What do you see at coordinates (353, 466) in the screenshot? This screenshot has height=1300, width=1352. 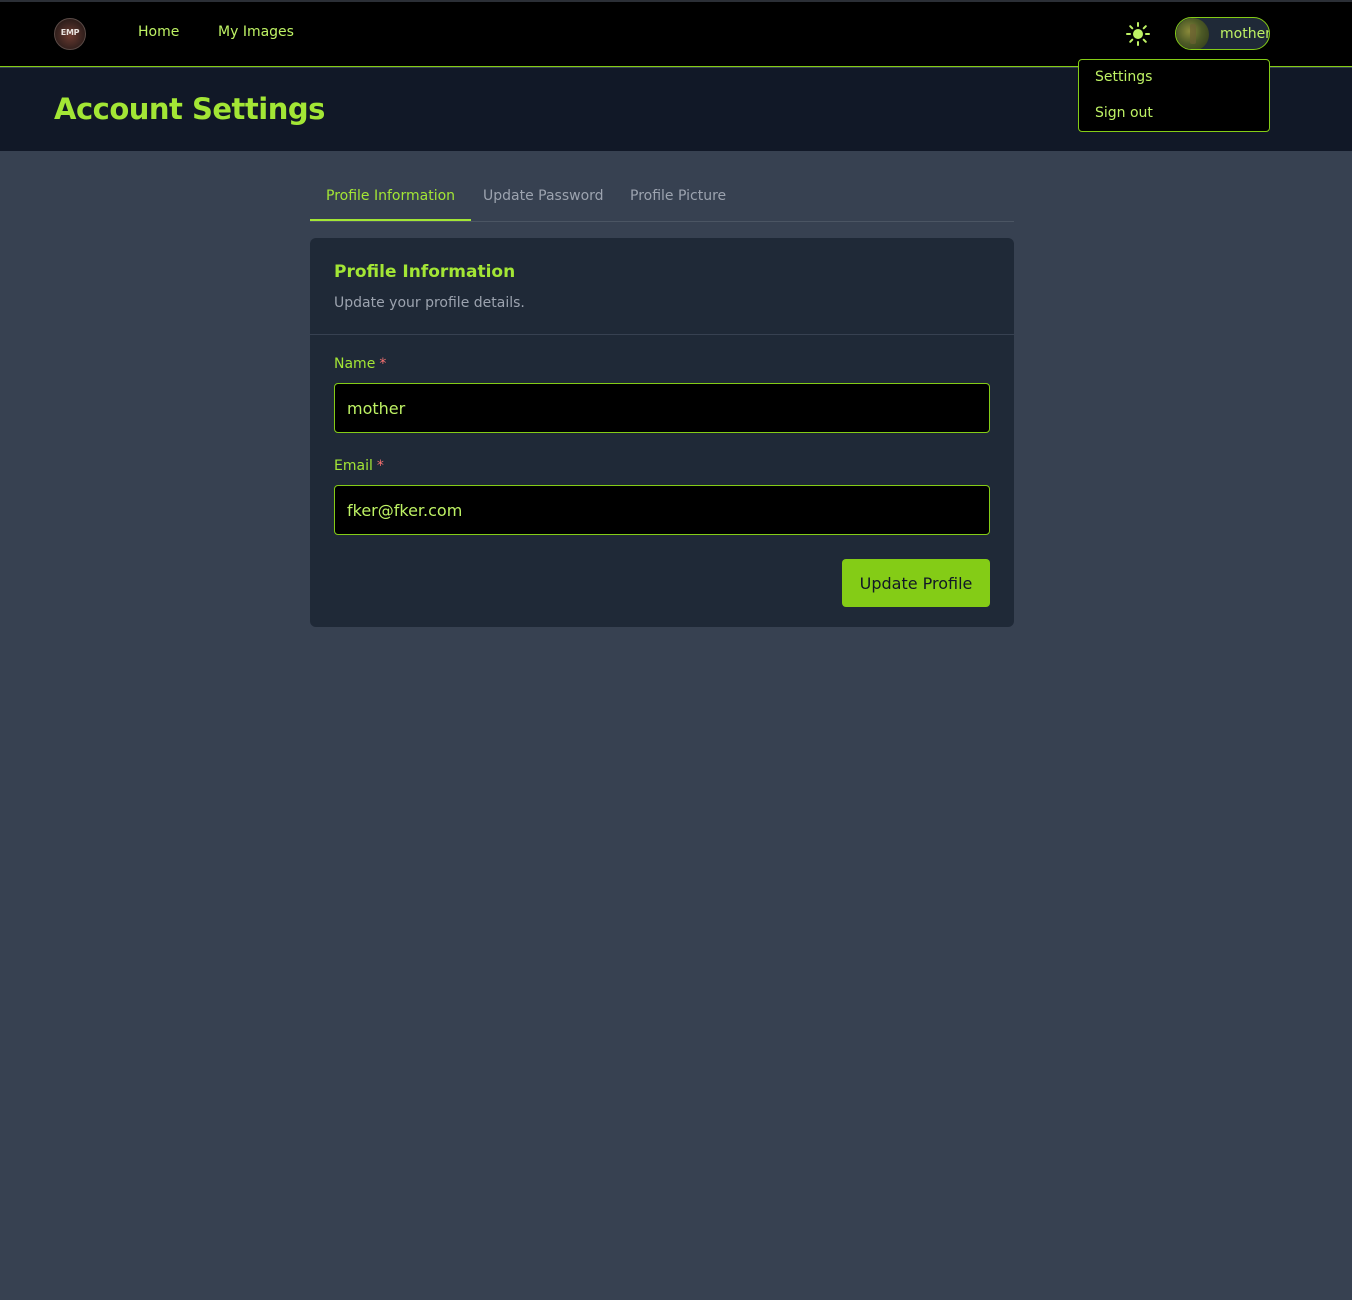 I see `email-label-text: Email` at bounding box center [353, 466].